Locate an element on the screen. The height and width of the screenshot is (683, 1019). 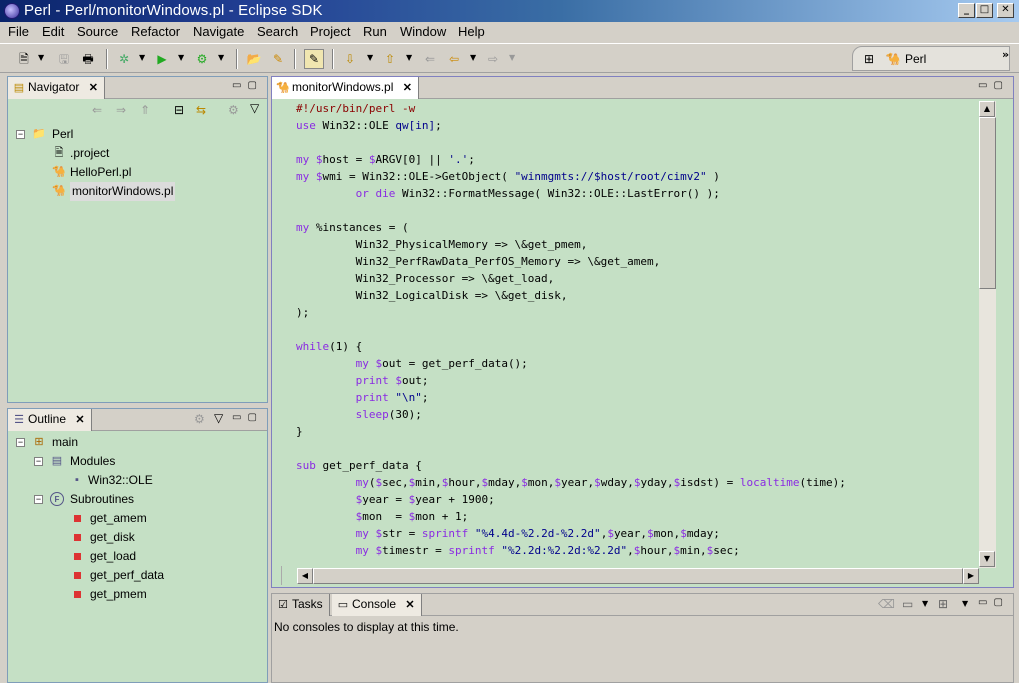
menu-search: Search is located at coordinates (277, 31).